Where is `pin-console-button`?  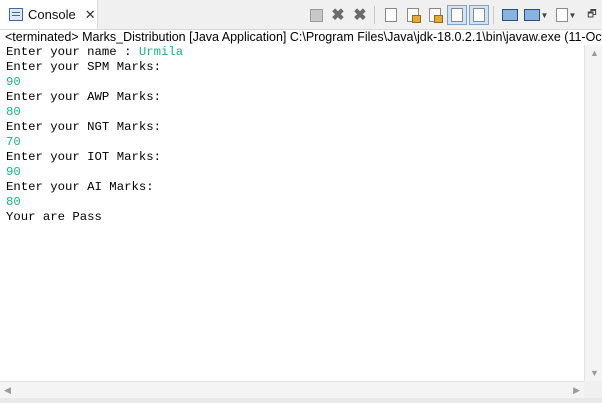
pin-console-button is located at coordinates (510, 15).